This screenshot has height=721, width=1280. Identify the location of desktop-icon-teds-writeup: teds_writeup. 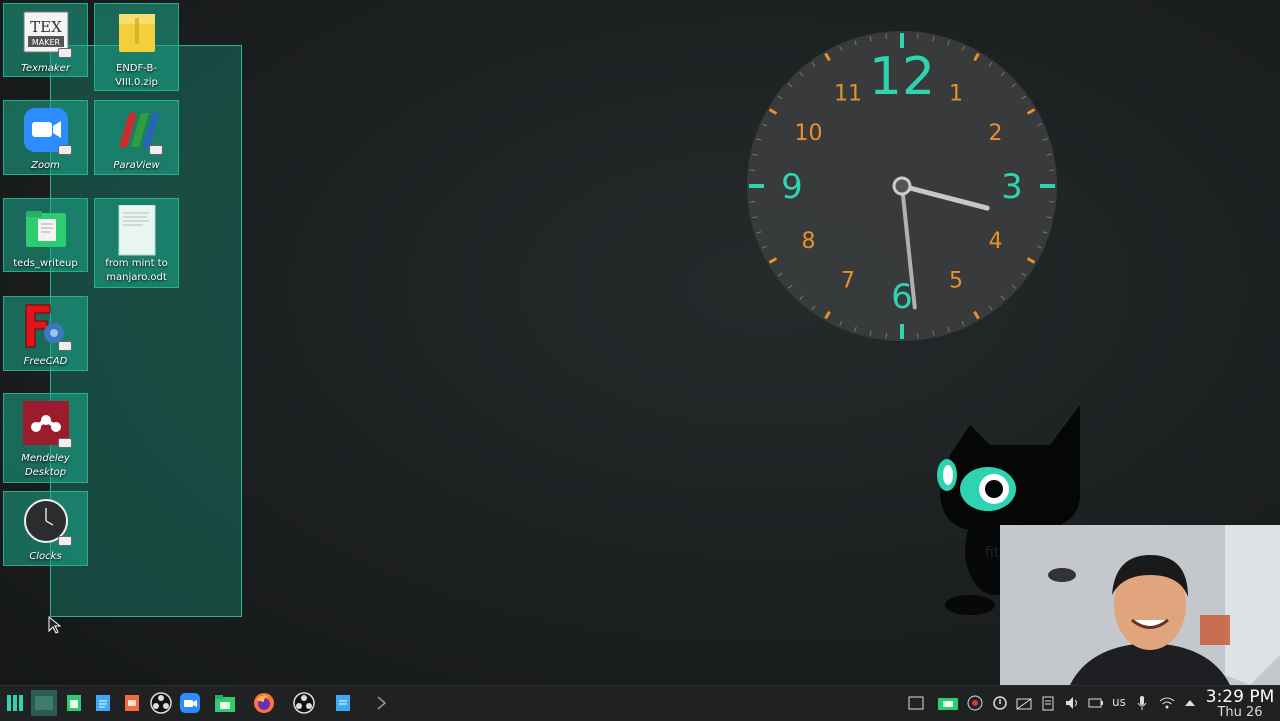
(45, 235).